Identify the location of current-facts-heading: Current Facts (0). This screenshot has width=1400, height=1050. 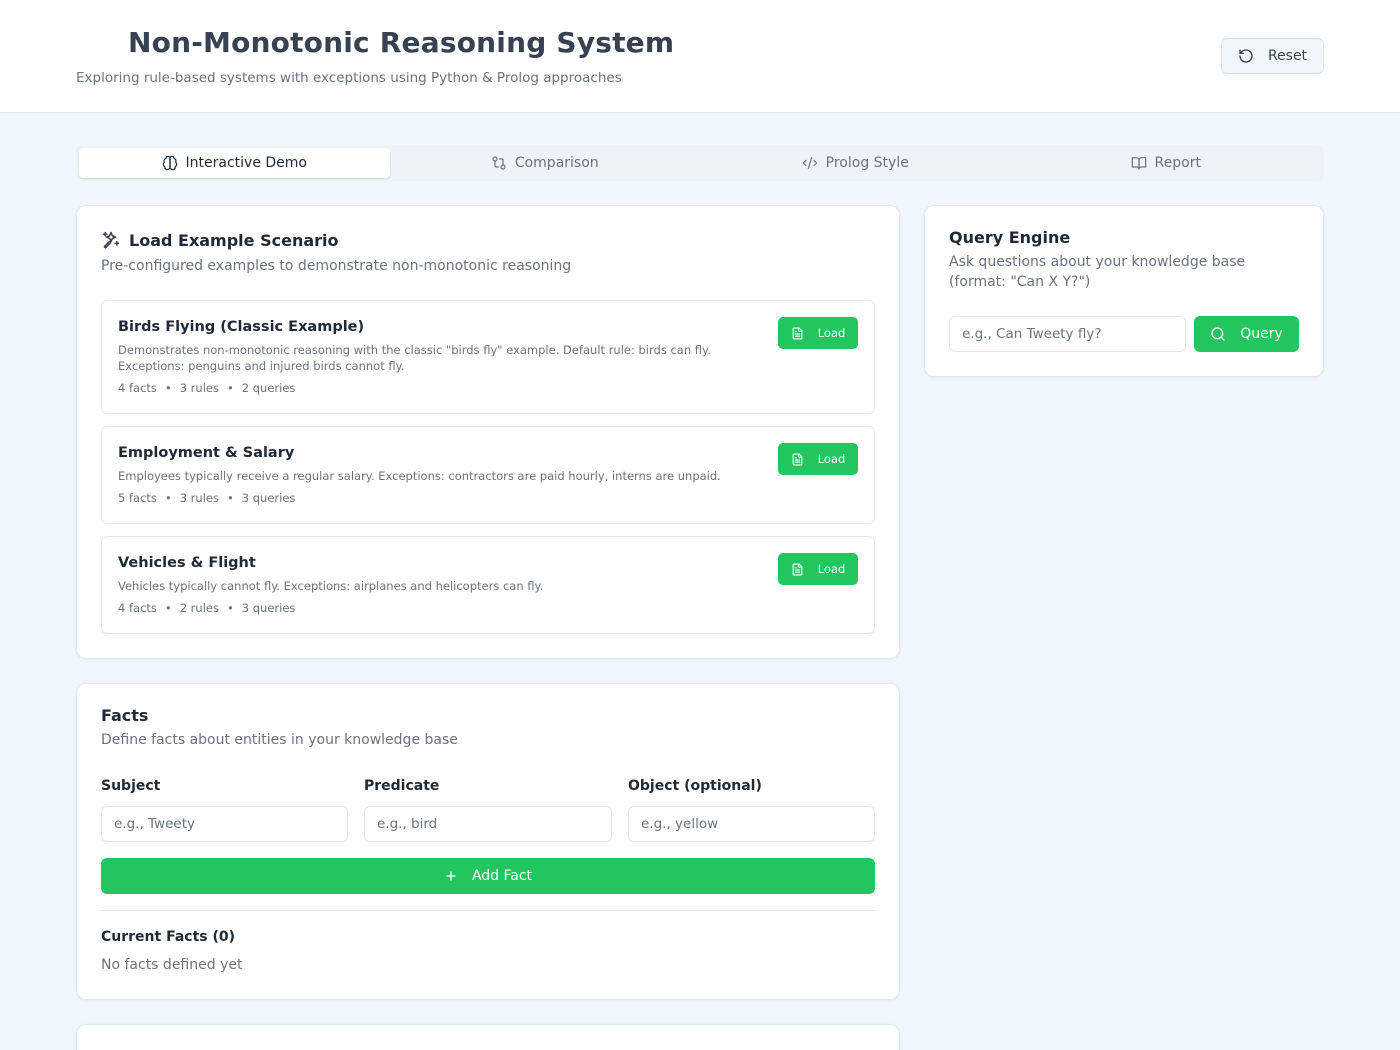
(168, 937).